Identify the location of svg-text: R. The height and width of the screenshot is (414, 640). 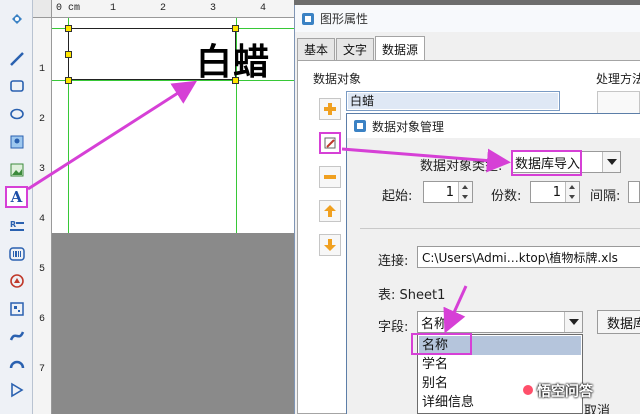
(13, 224).